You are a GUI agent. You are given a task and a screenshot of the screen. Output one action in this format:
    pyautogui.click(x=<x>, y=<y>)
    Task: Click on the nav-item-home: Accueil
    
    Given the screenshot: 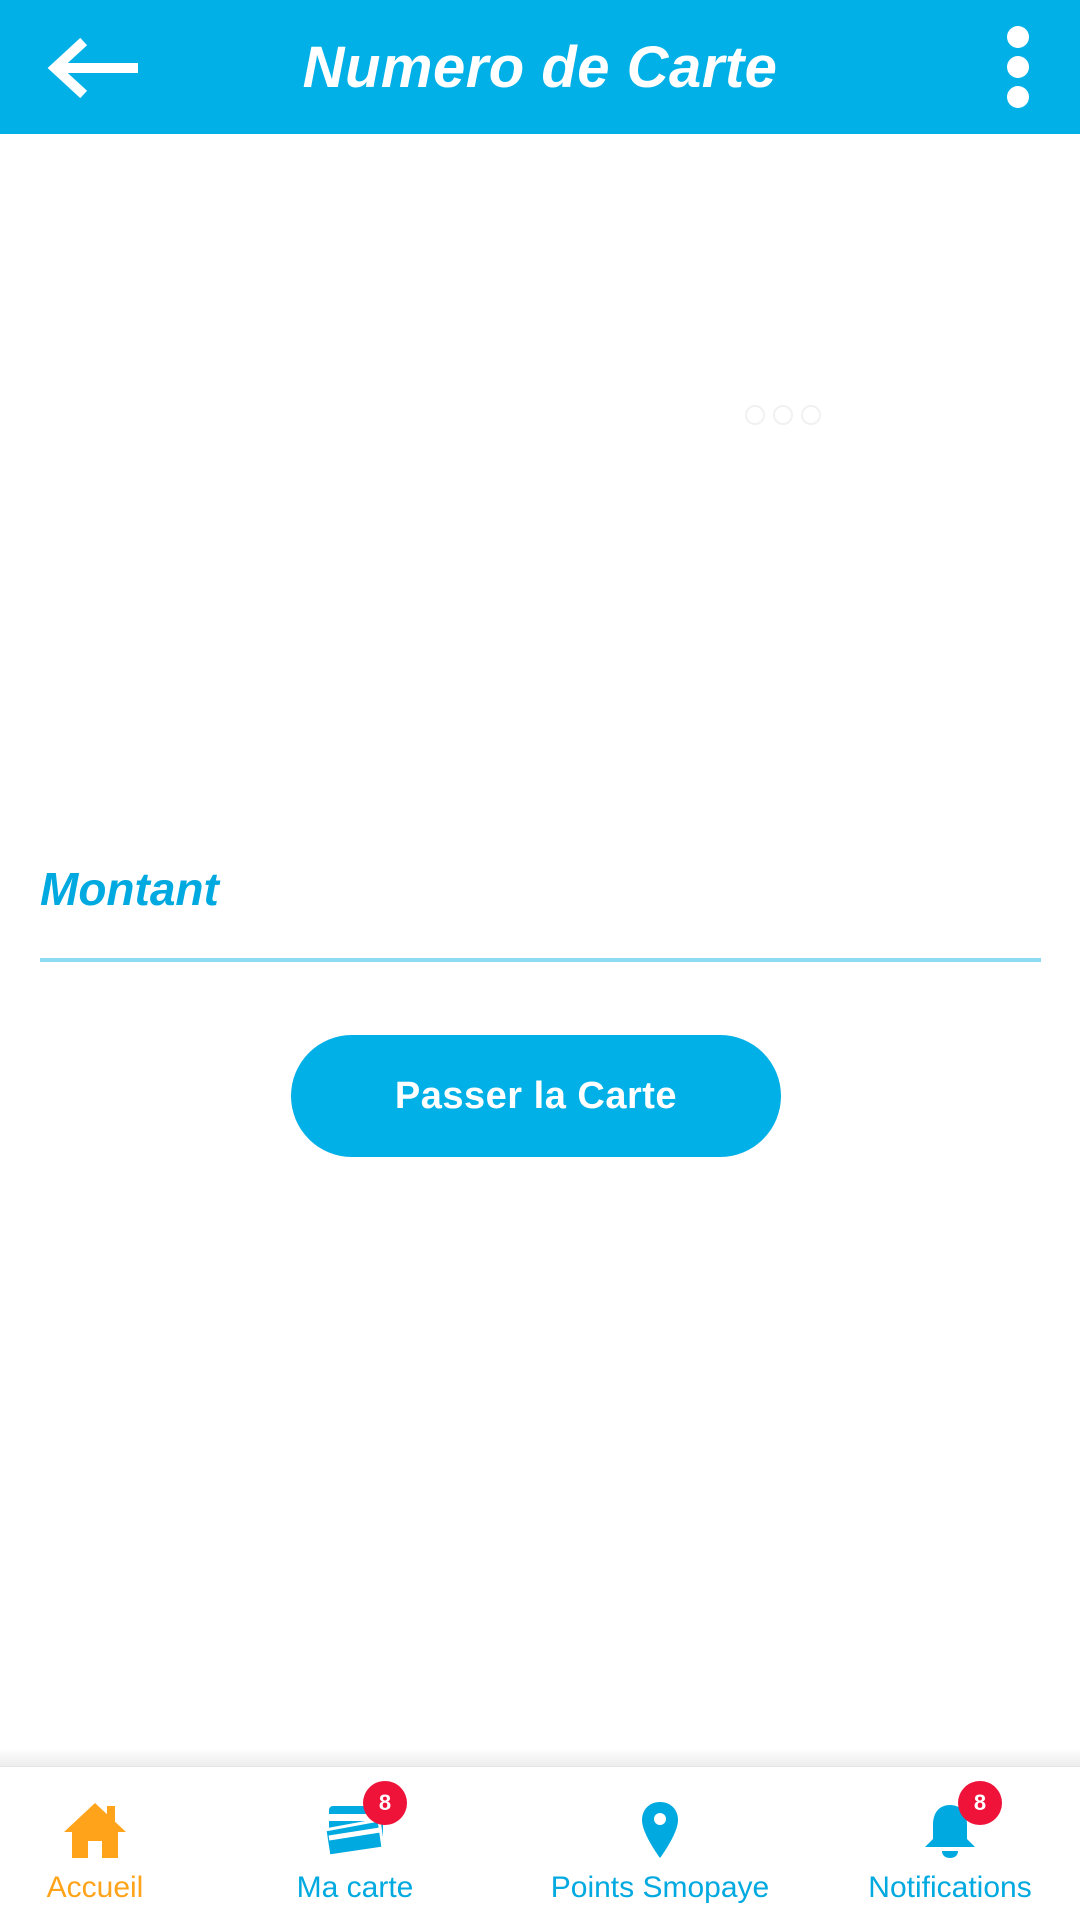 What is the action you would take?
    pyautogui.click(x=95, y=1843)
    